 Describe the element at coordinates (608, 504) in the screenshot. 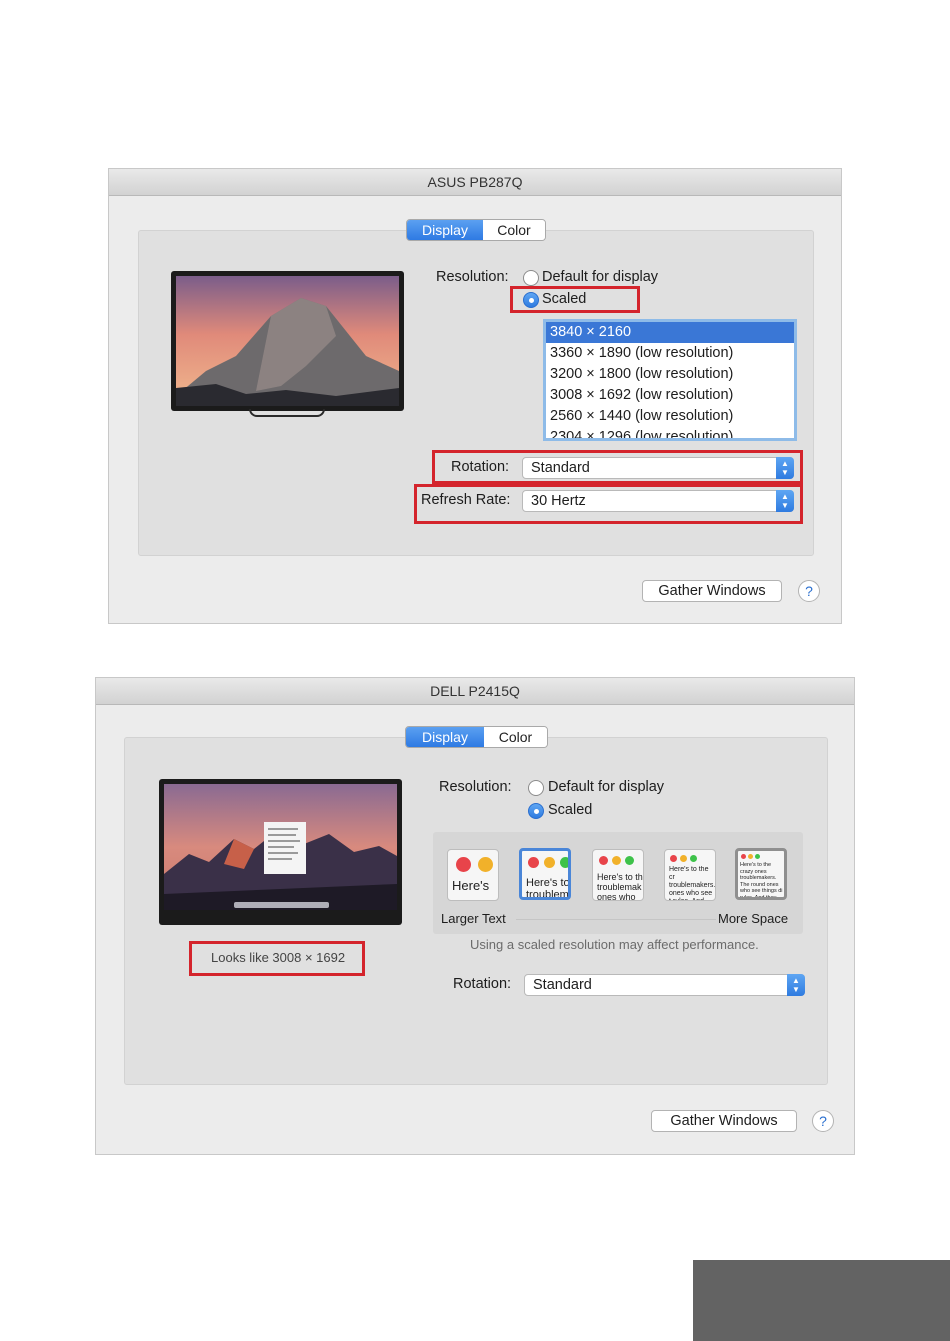

I see `highlight-refresh-rate` at that location.